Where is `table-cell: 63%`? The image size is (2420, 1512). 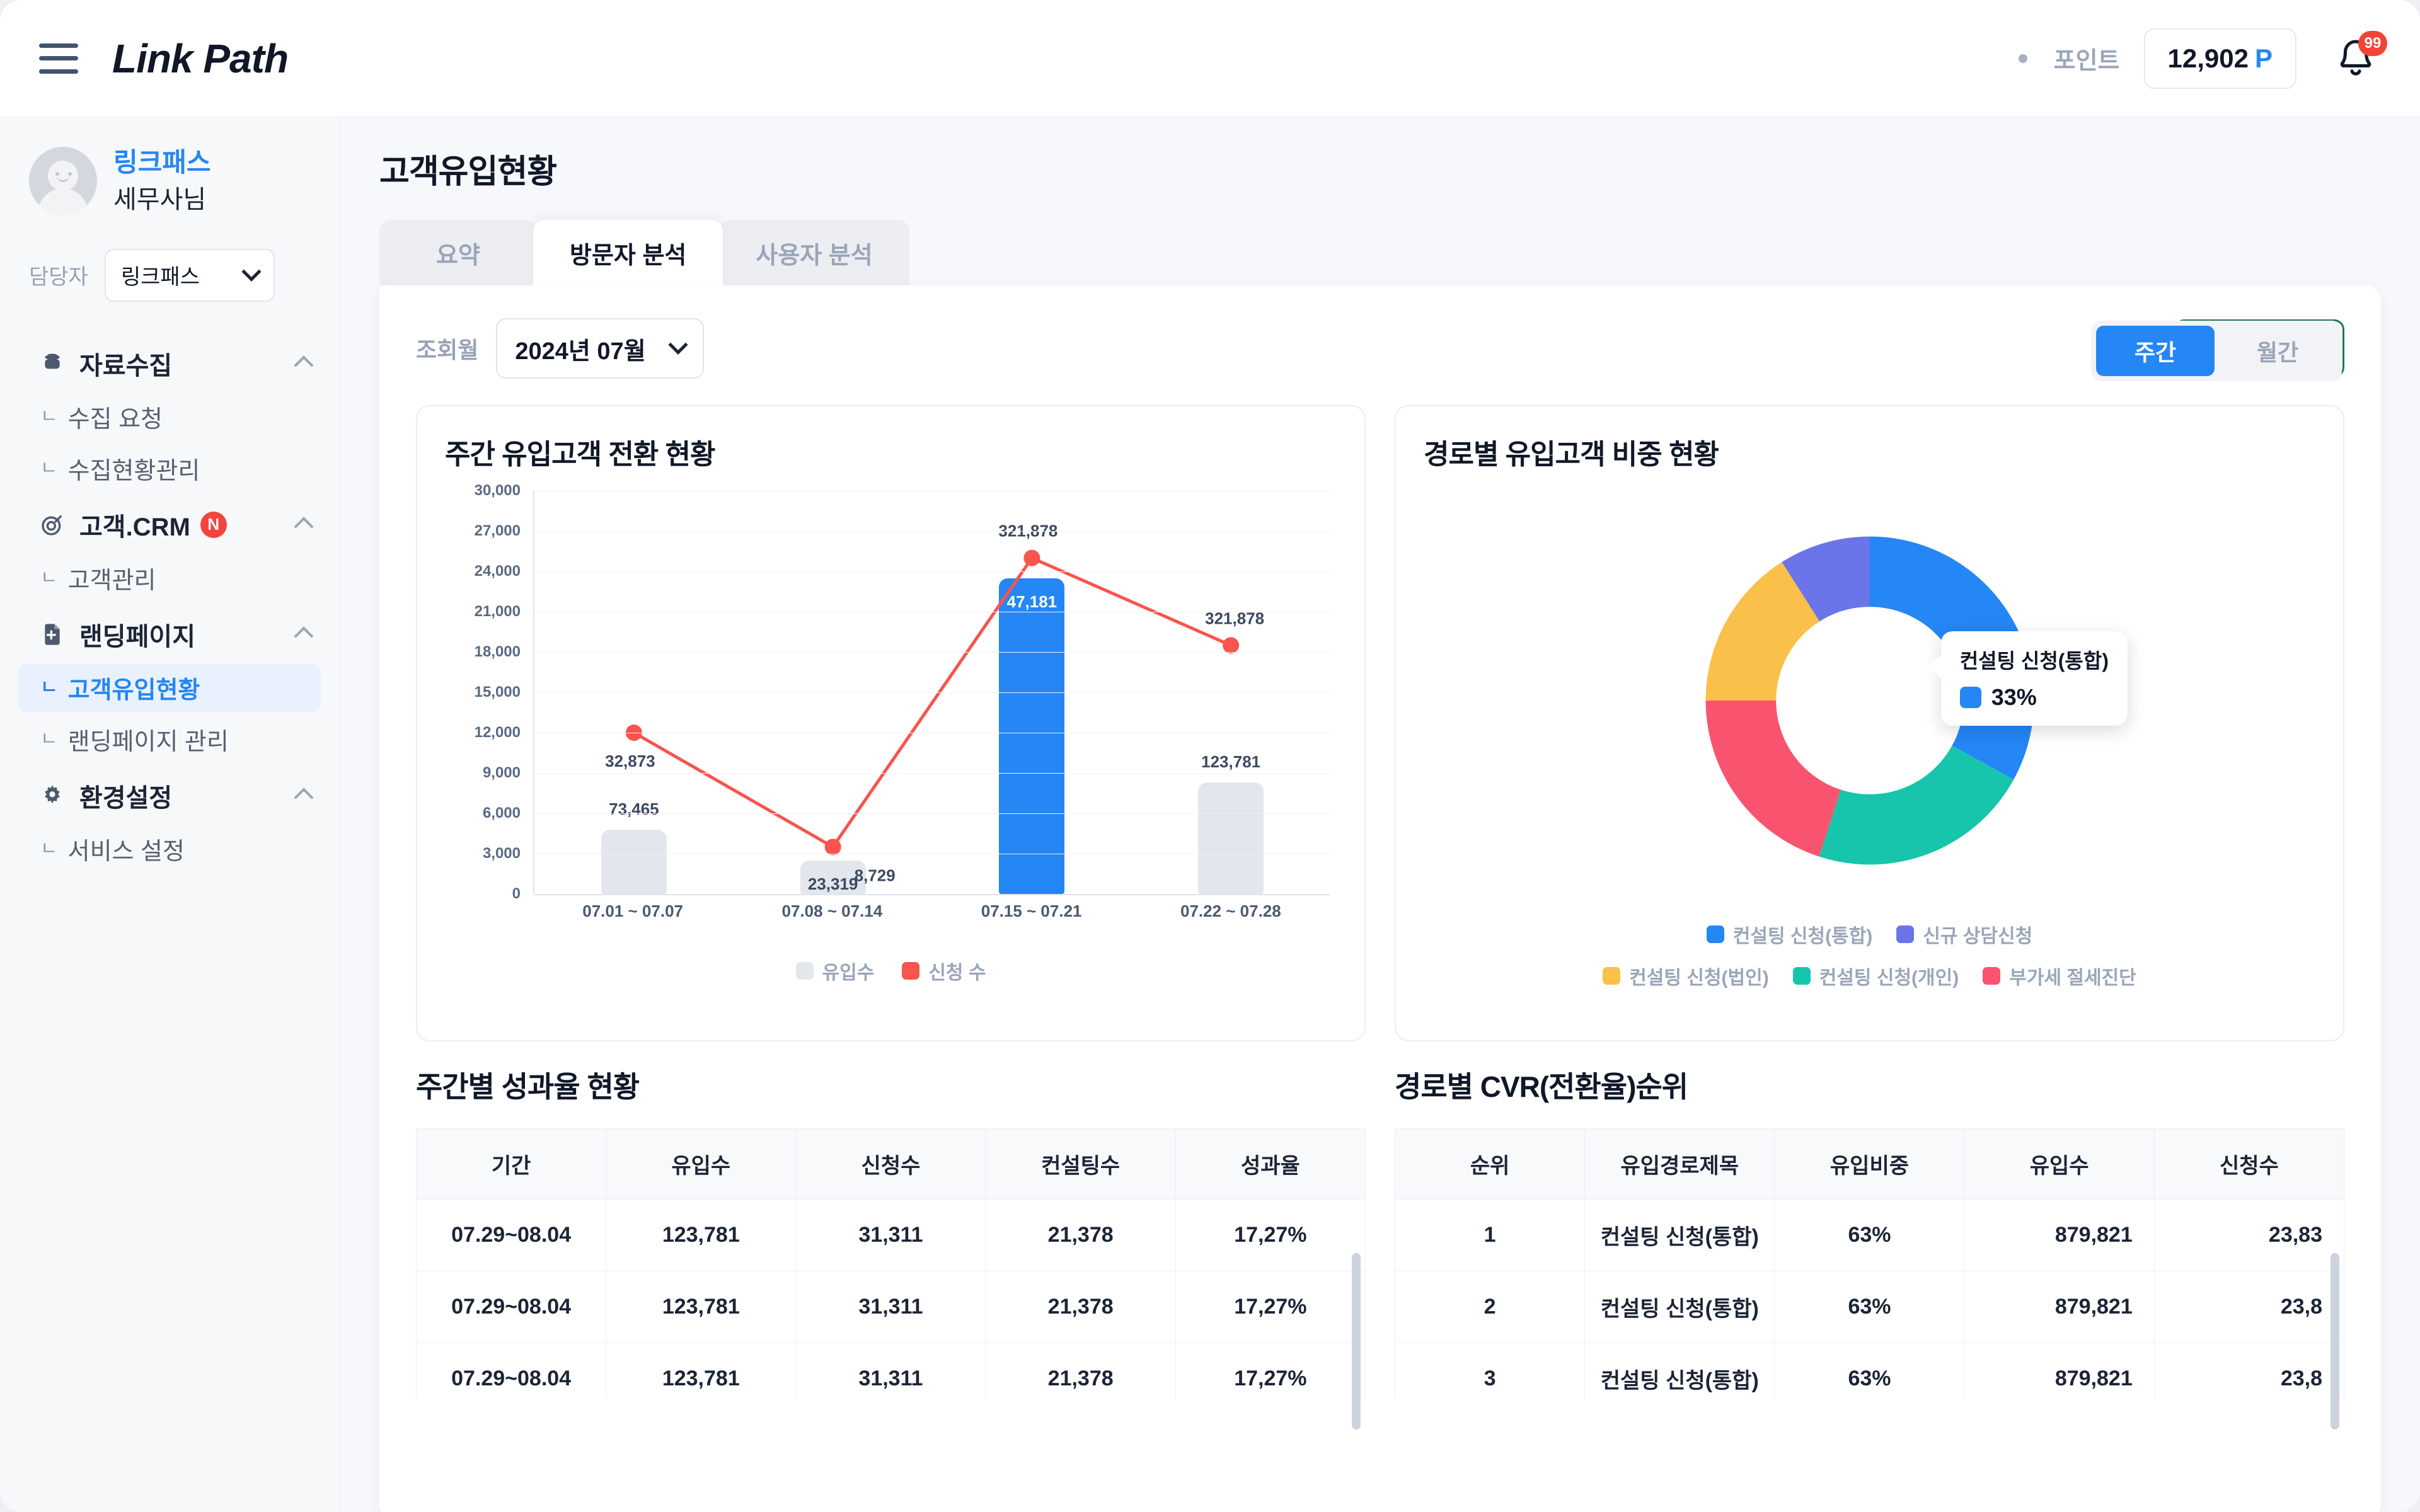
table-cell: 63% is located at coordinates (1870, 1307).